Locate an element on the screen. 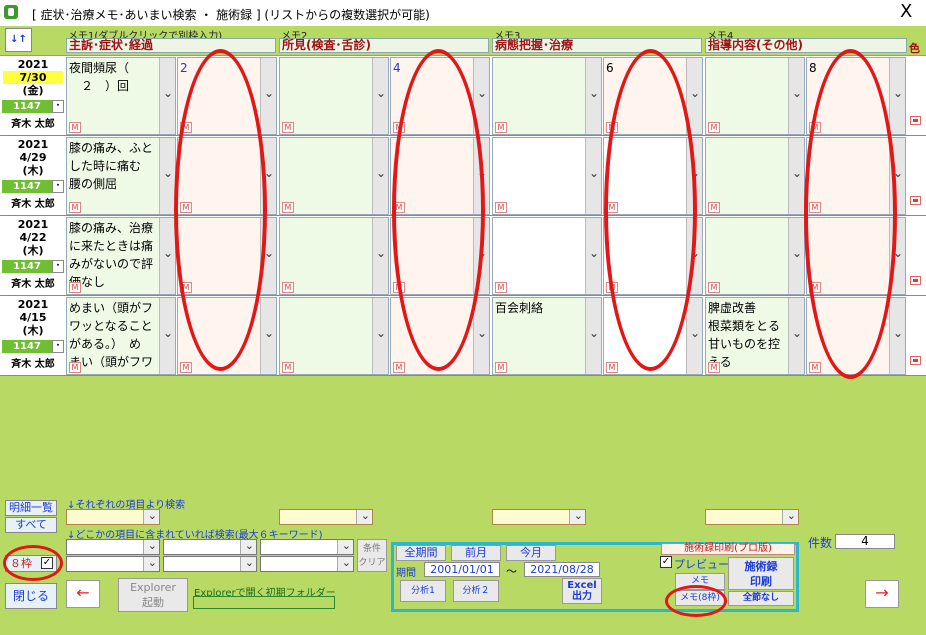 This screenshot has height=635, width=926. analysis2-button: 分析２ is located at coordinates (476, 591).